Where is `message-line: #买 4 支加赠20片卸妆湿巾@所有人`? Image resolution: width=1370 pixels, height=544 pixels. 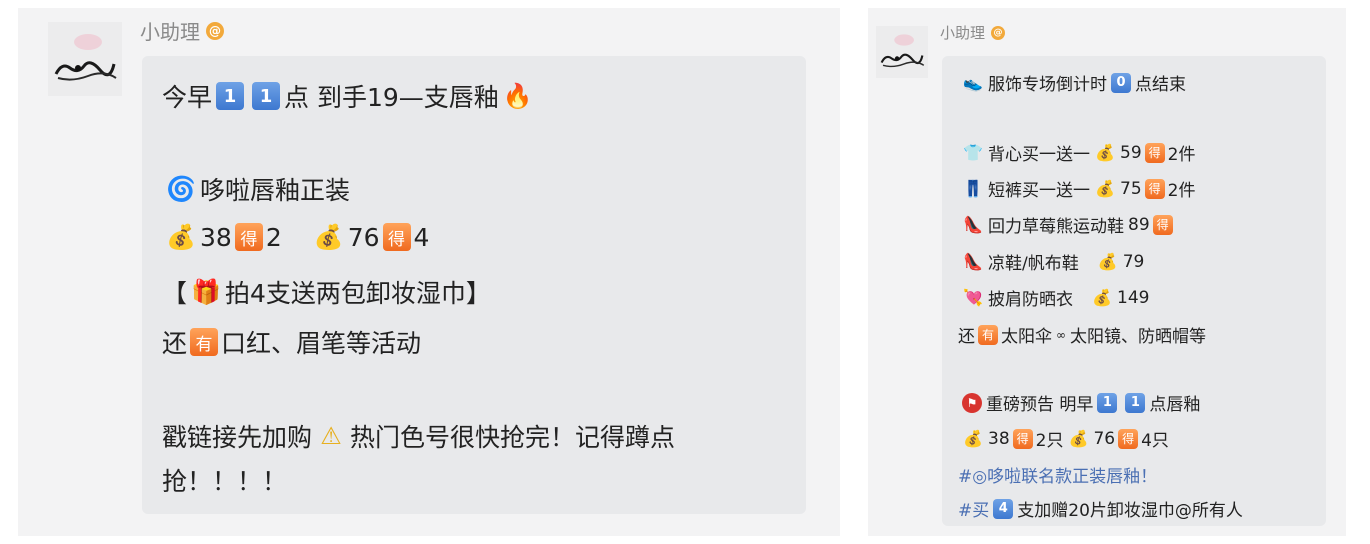
message-line: #买 4 支加赠20片卸妆湿巾@所有人 is located at coordinates (1100, 508).